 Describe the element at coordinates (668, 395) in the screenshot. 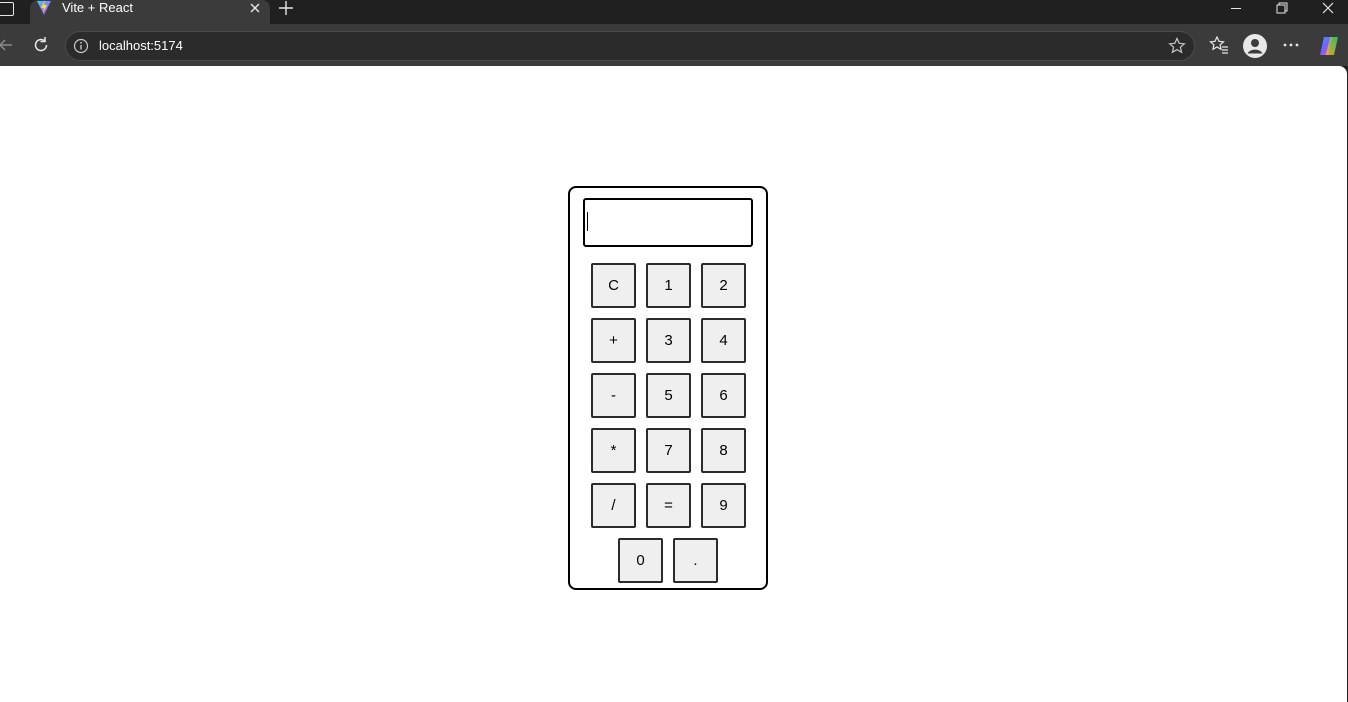

I see `digit-5-button: 5` at that location.